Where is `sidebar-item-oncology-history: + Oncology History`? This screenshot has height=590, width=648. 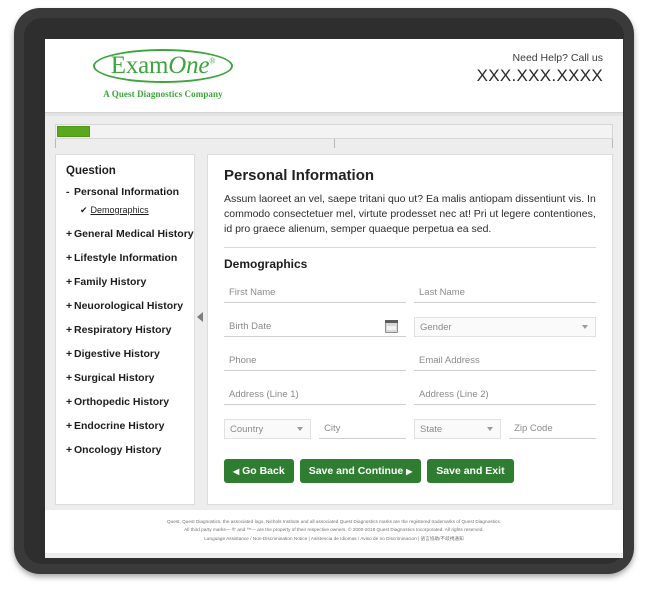
sidebar-item-oncology-history: + Oncology History is located at coordinates (127, 450).